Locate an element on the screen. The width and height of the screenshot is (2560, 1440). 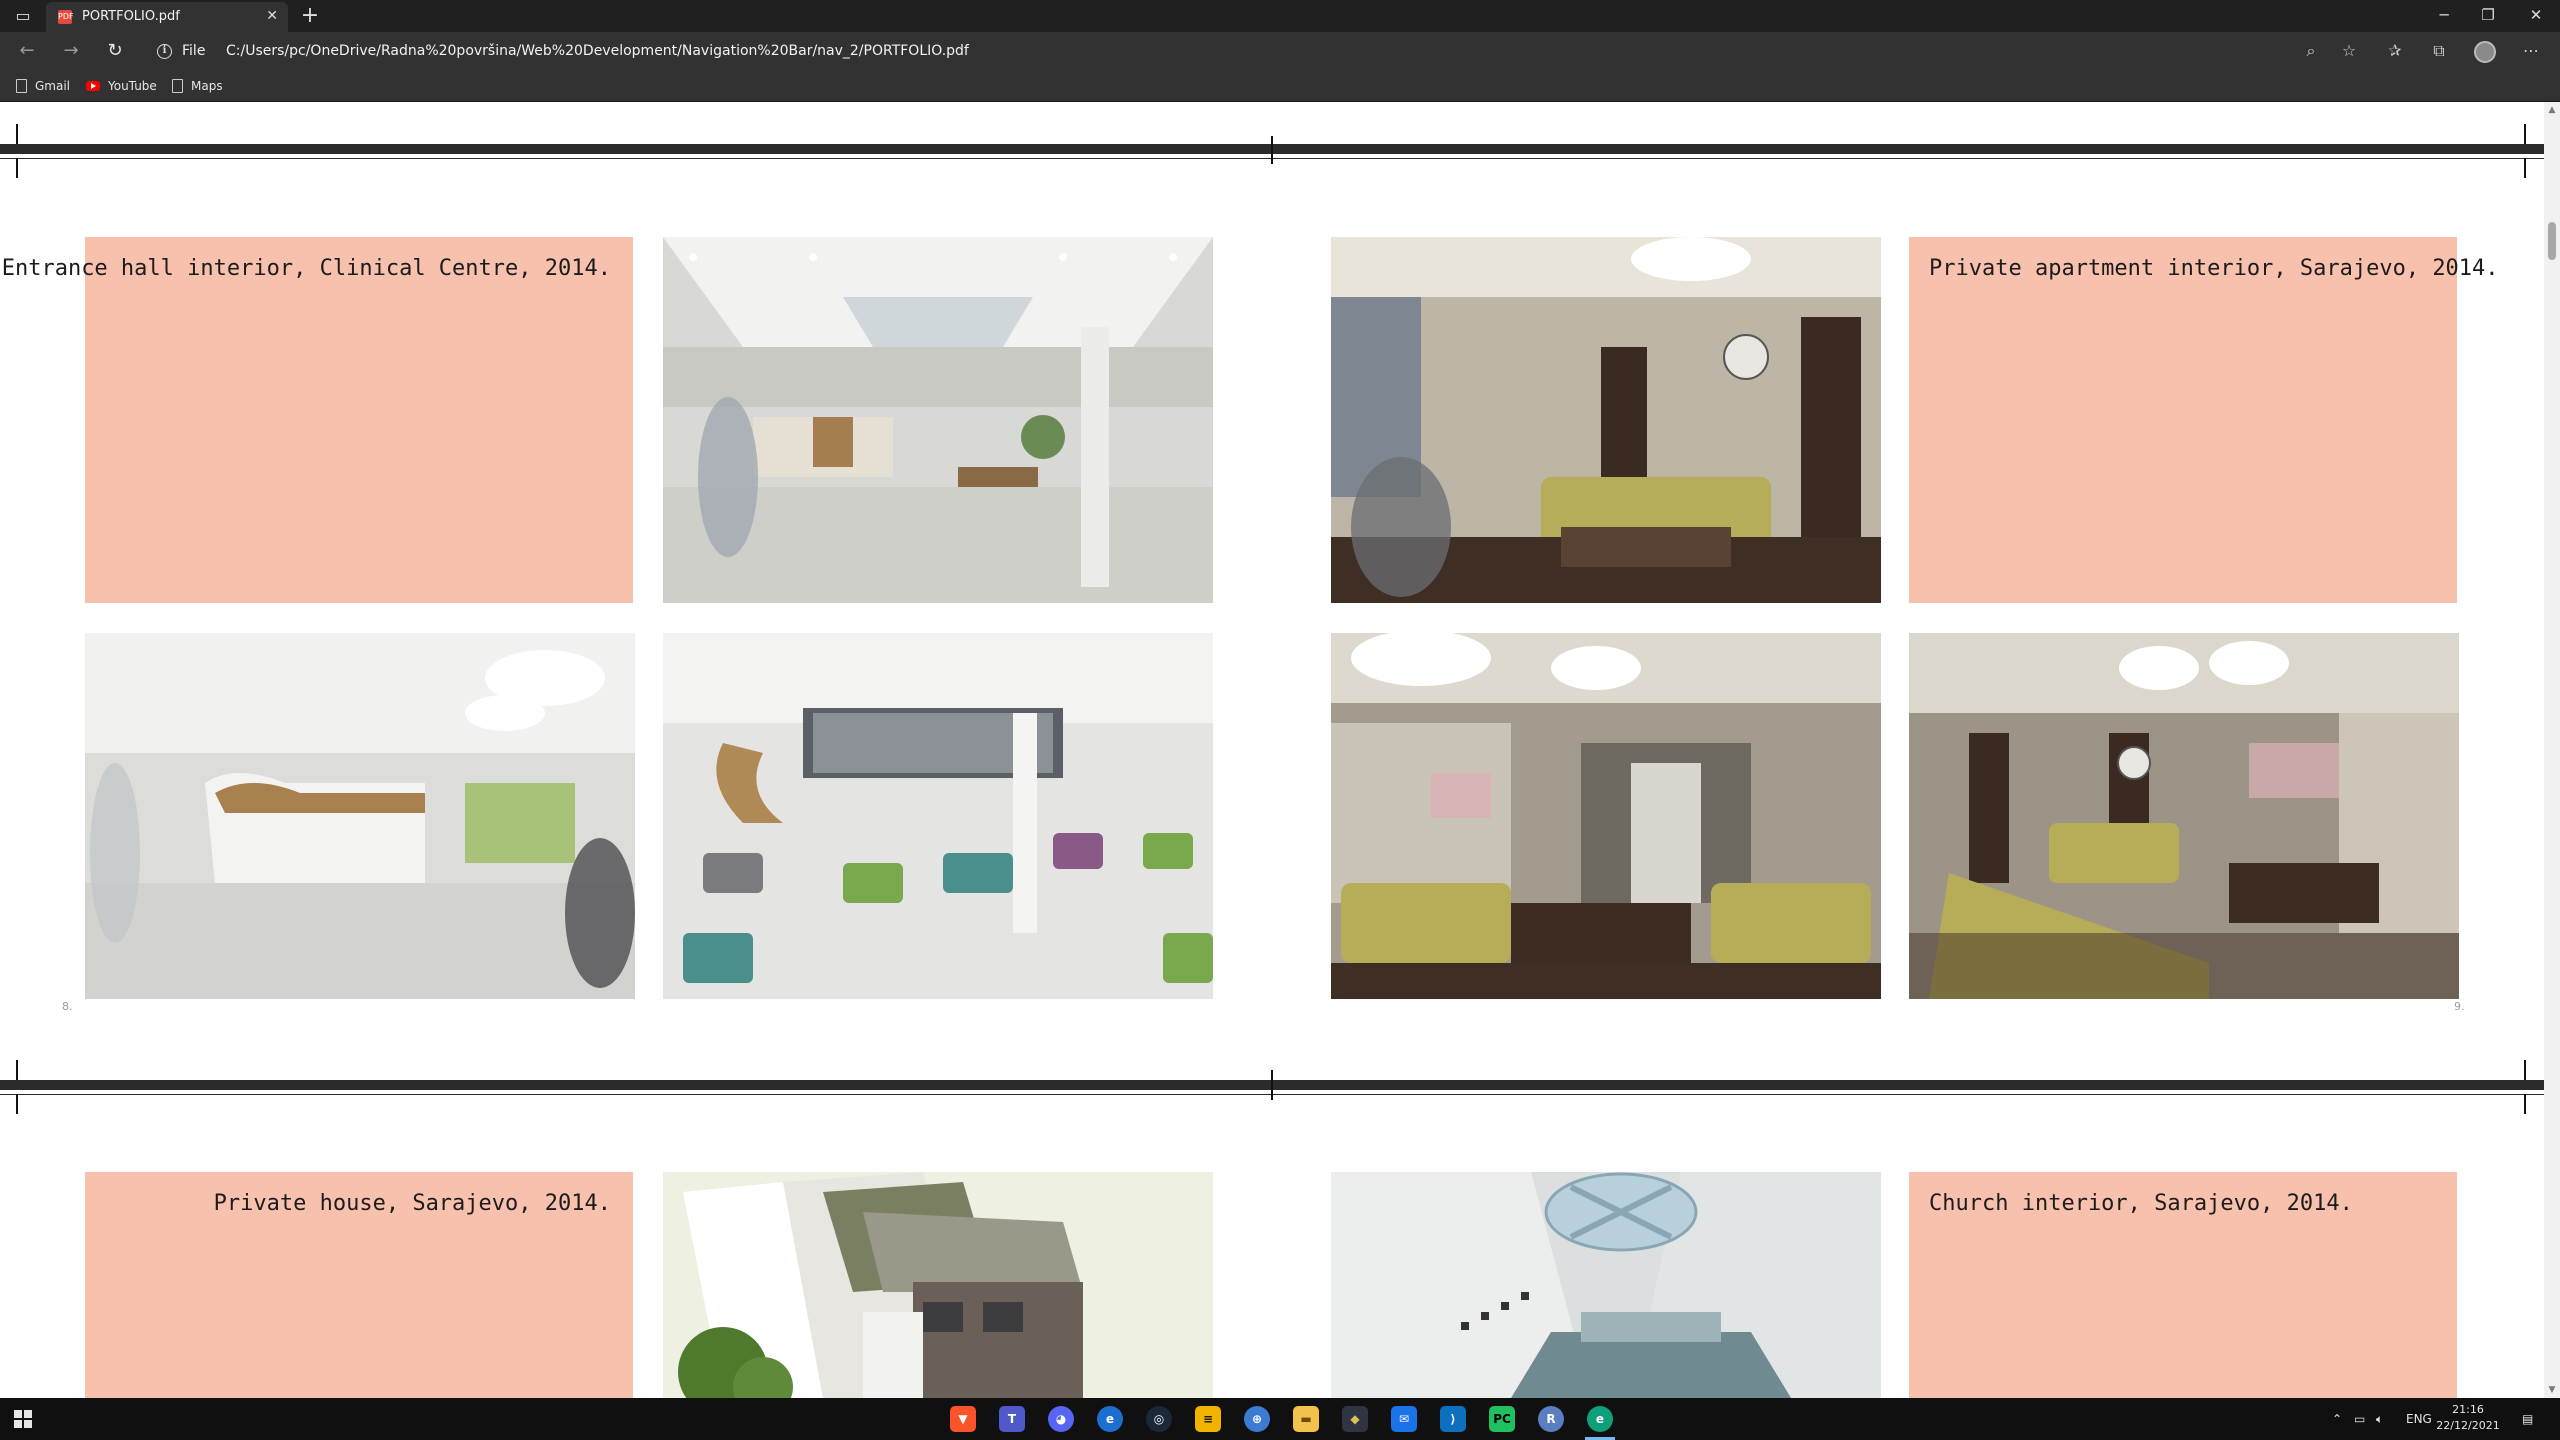
bookmark-label: Maps is located at coordinates (207, 86).